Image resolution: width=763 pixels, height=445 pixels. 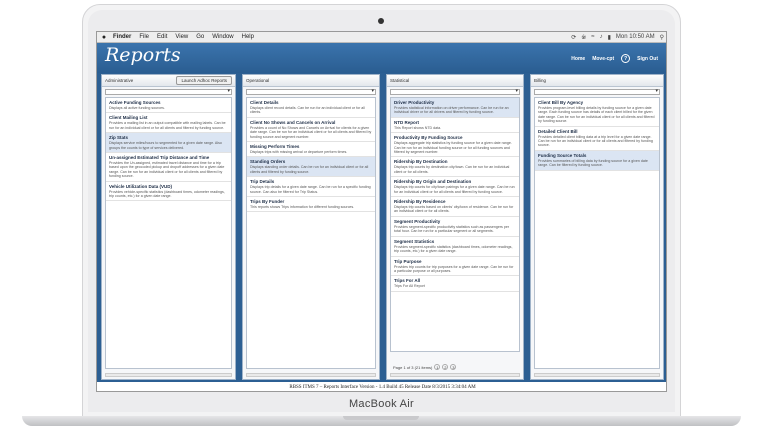 What do you see at coordinates (437, 367) in the screenshot?
I see `page-1-button: 1` at bounding box center [437, 367].